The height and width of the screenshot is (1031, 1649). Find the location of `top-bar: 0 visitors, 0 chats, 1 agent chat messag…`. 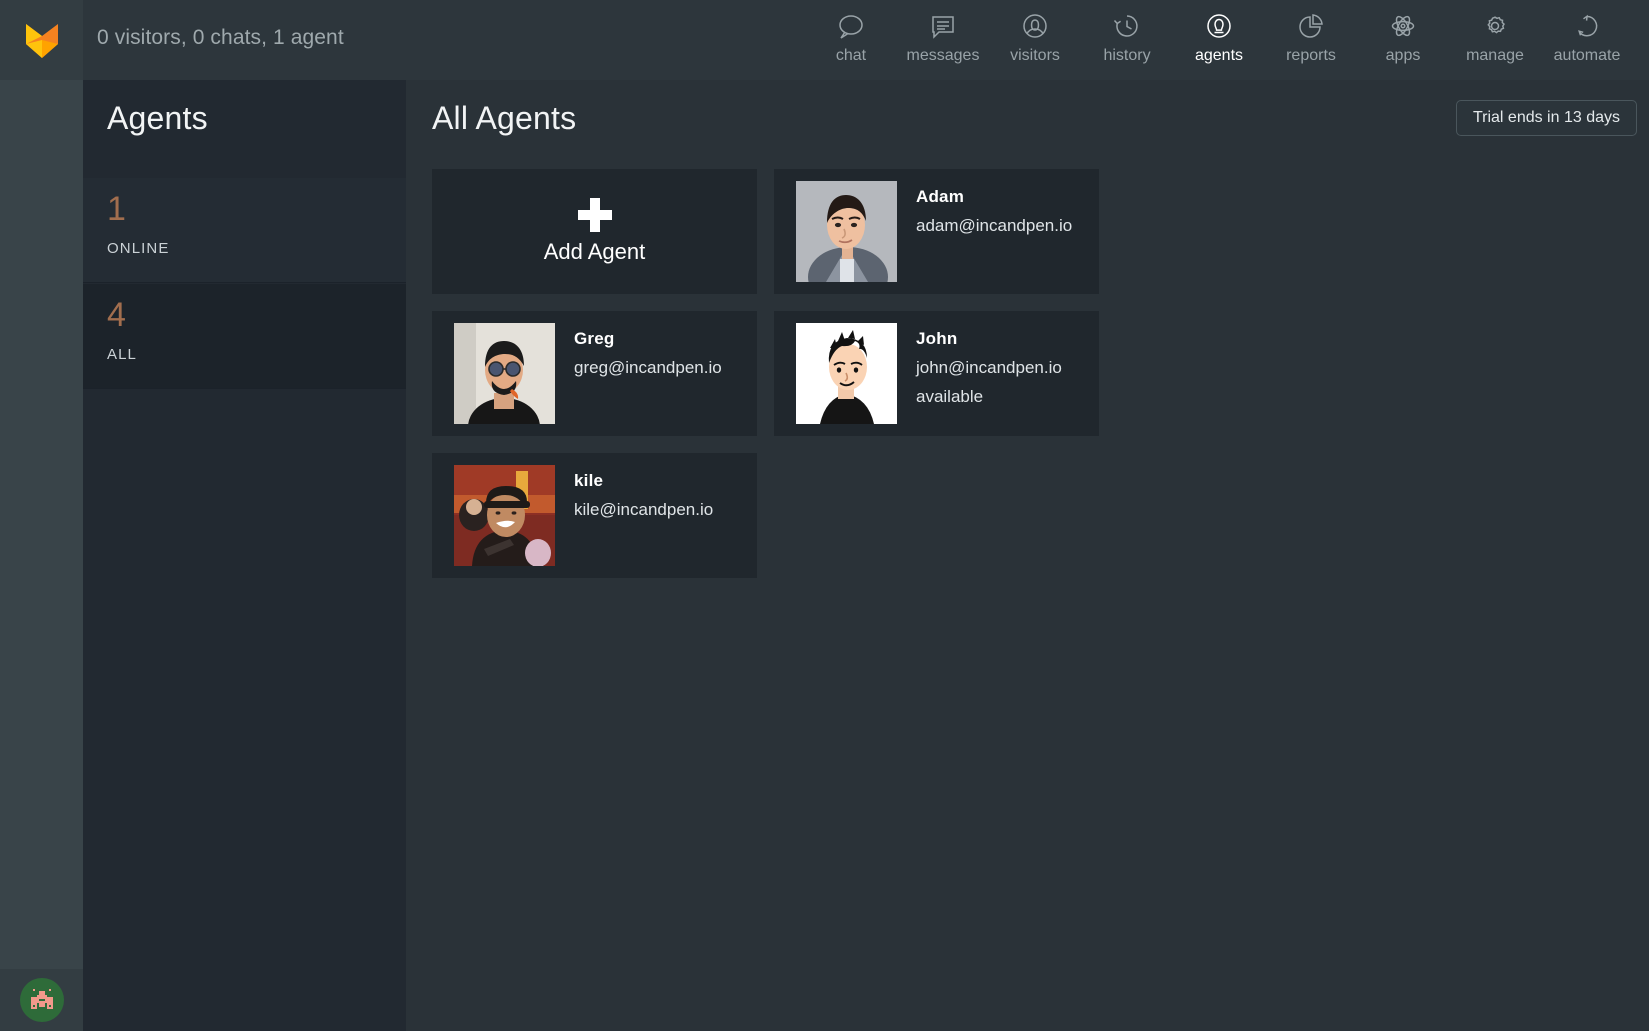

top-bar: 0 visitors, 0 chats, 1 agent chat messag… is located at coordinates (866, 40).